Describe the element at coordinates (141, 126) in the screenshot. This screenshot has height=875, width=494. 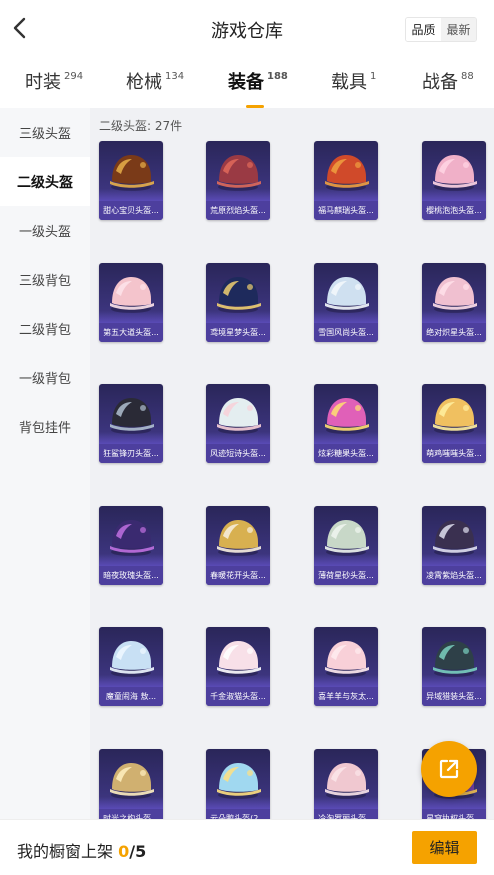
I see `section-count-label: 二级头盔: 27件` at that location.